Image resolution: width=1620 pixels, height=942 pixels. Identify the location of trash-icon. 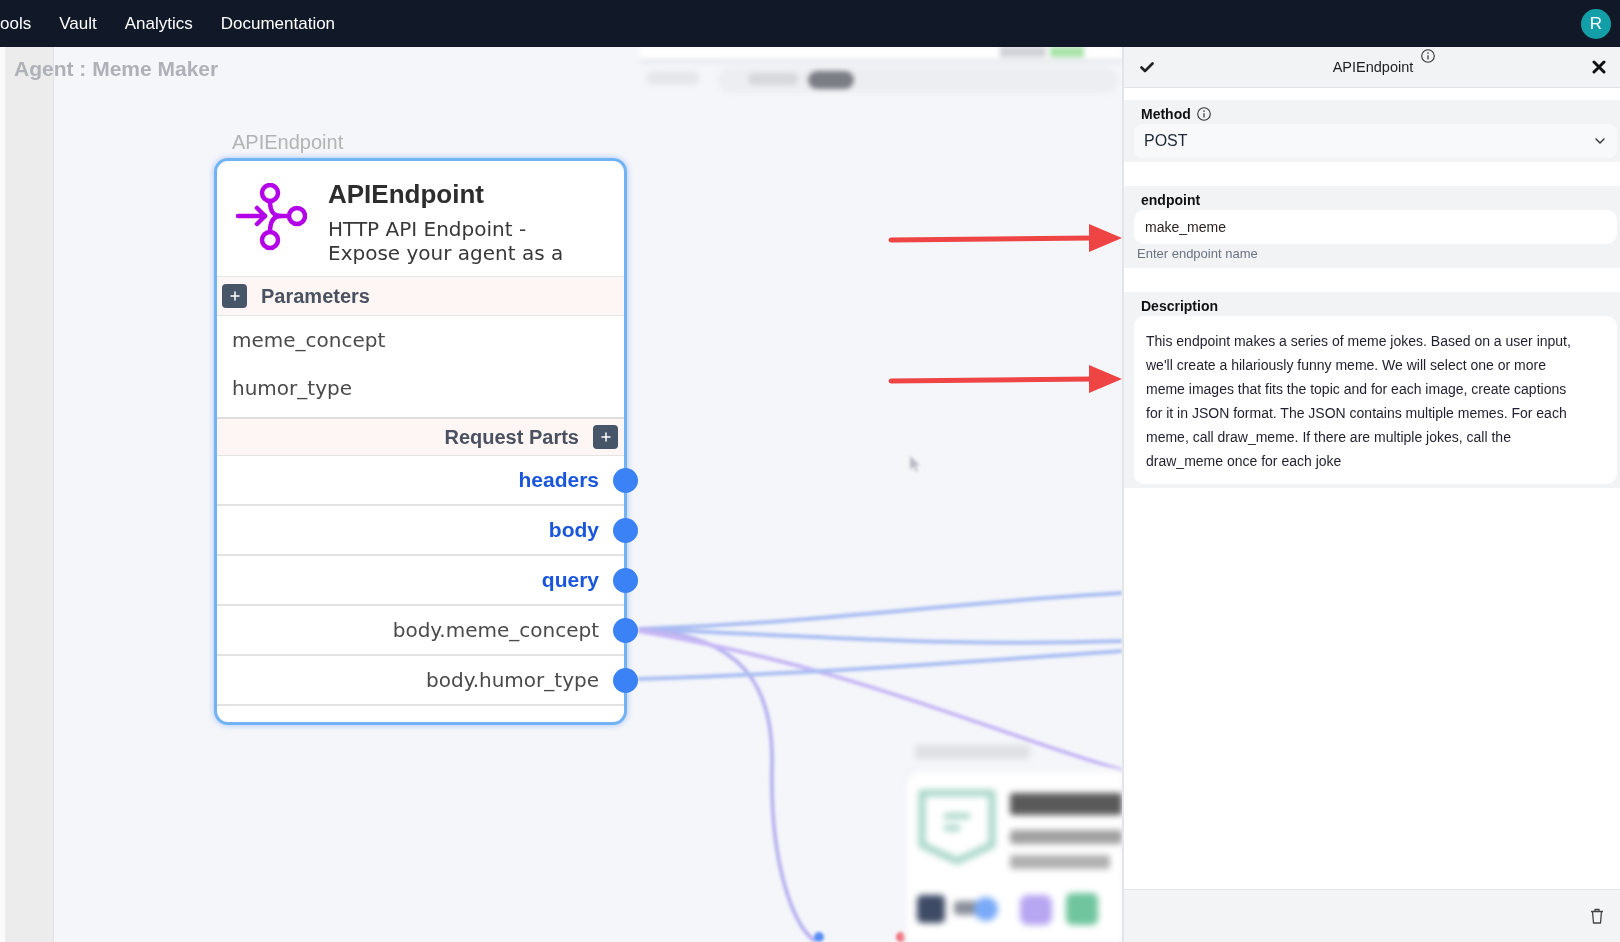
(1597, 916).